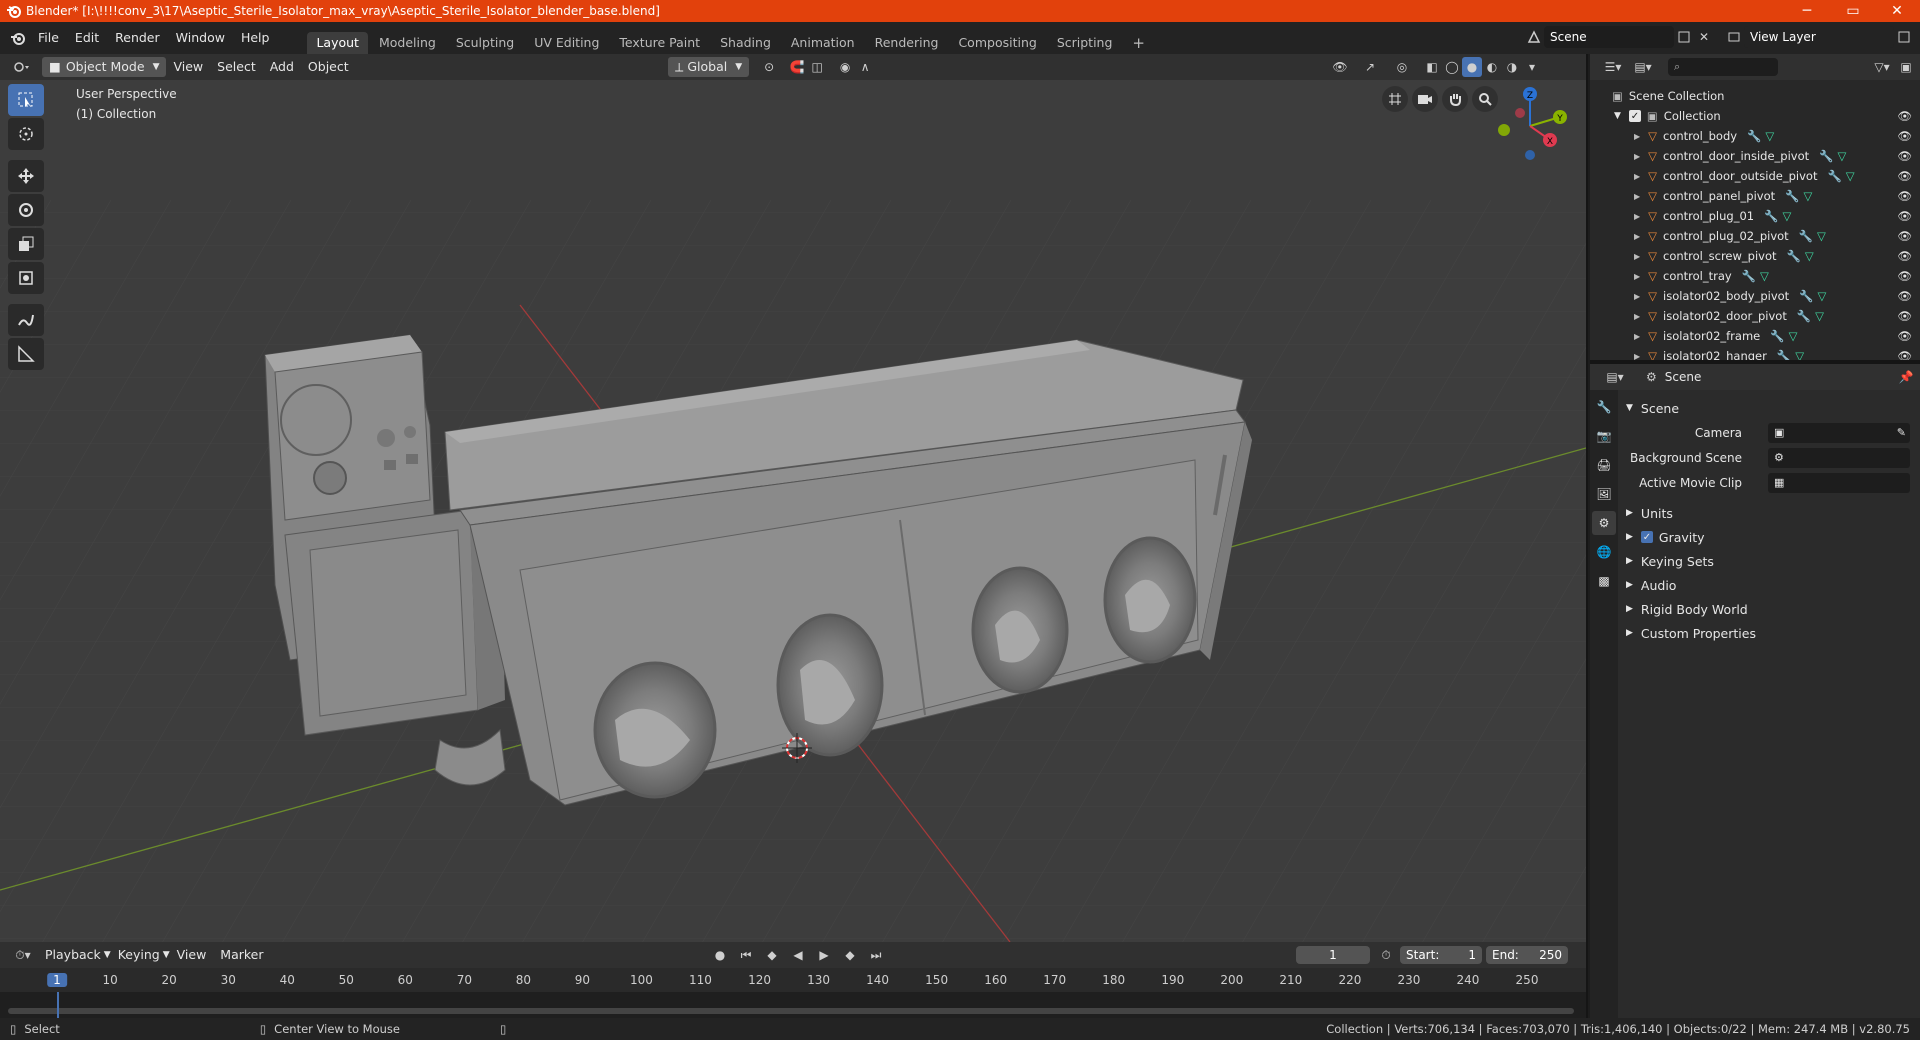 The height and width of the screenshot is (1040, 1920). Describe the element at coordinates (1402, 67) in the screenshot. I see `overlay-toggle-icon: ◎` at that location.